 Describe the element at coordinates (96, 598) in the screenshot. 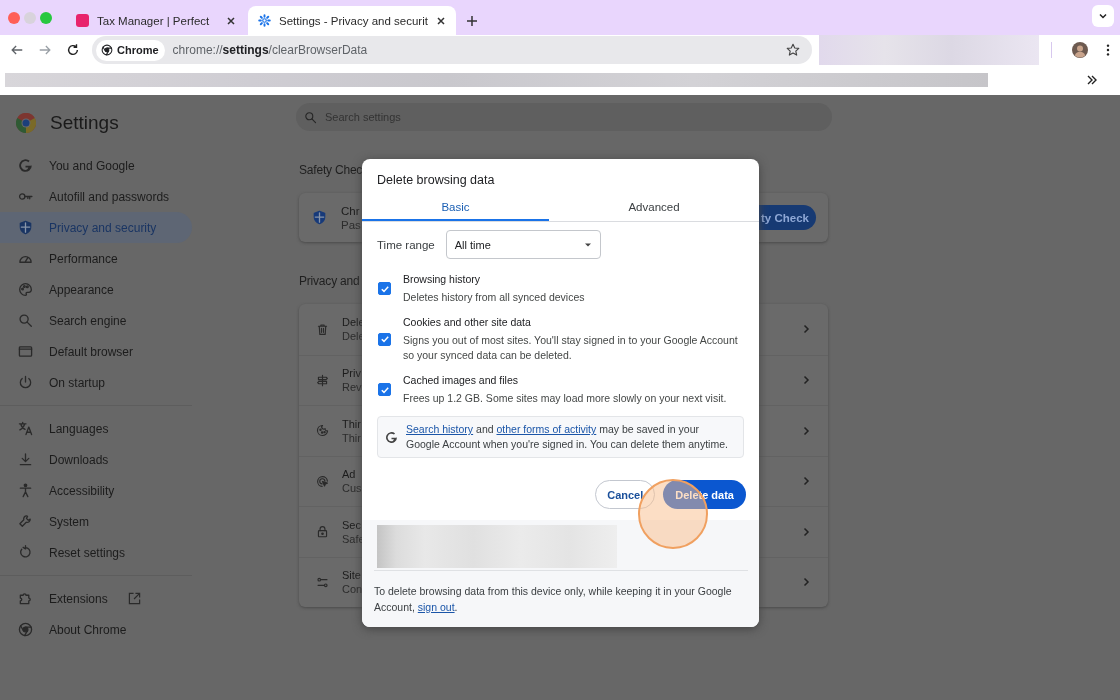

I see `sidebar-item: Extensions` at that location.